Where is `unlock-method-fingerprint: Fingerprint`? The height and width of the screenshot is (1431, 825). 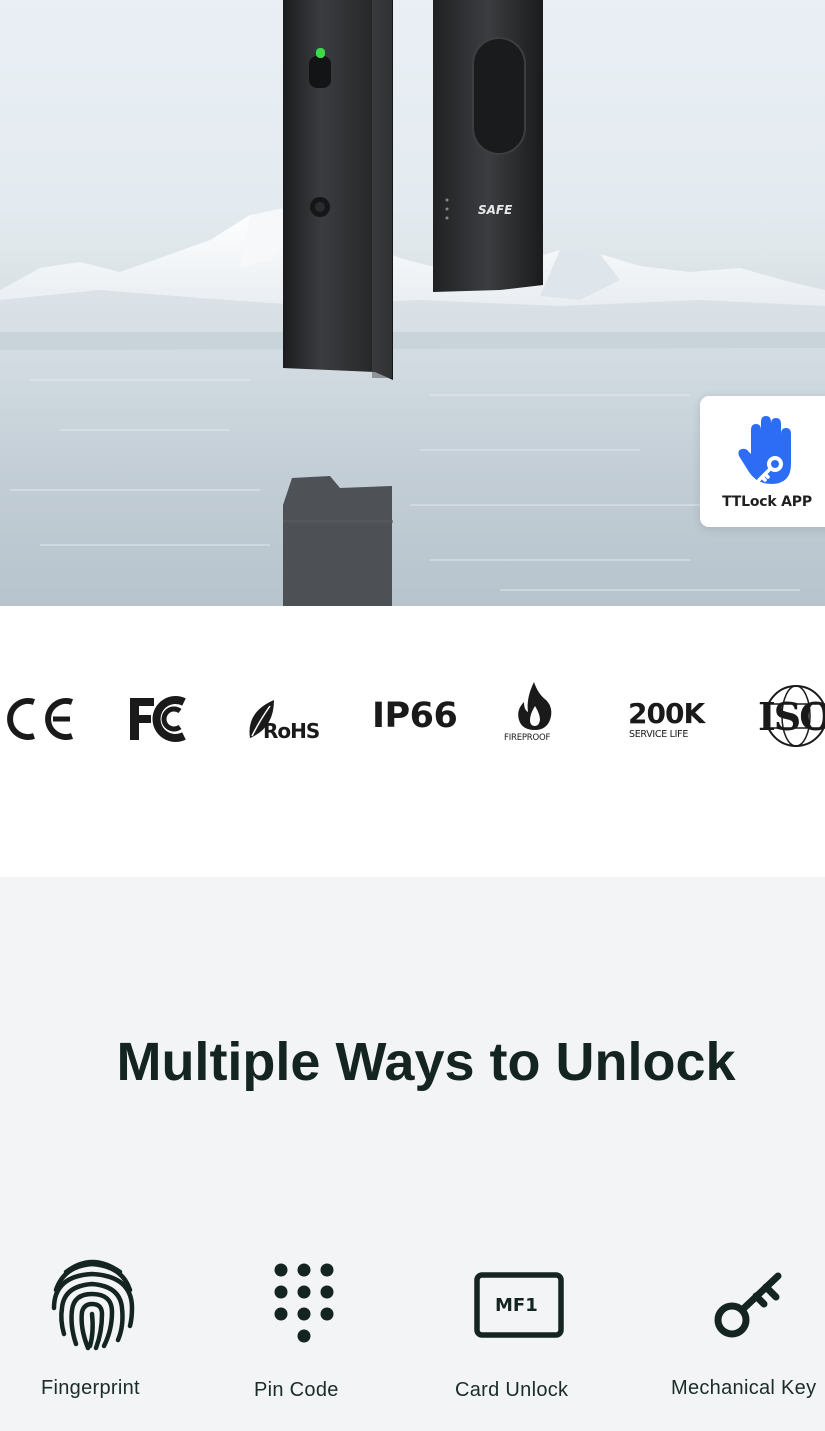 unlock-method-fingerprint: Fingerprint is located at coordinates (100, 1332).